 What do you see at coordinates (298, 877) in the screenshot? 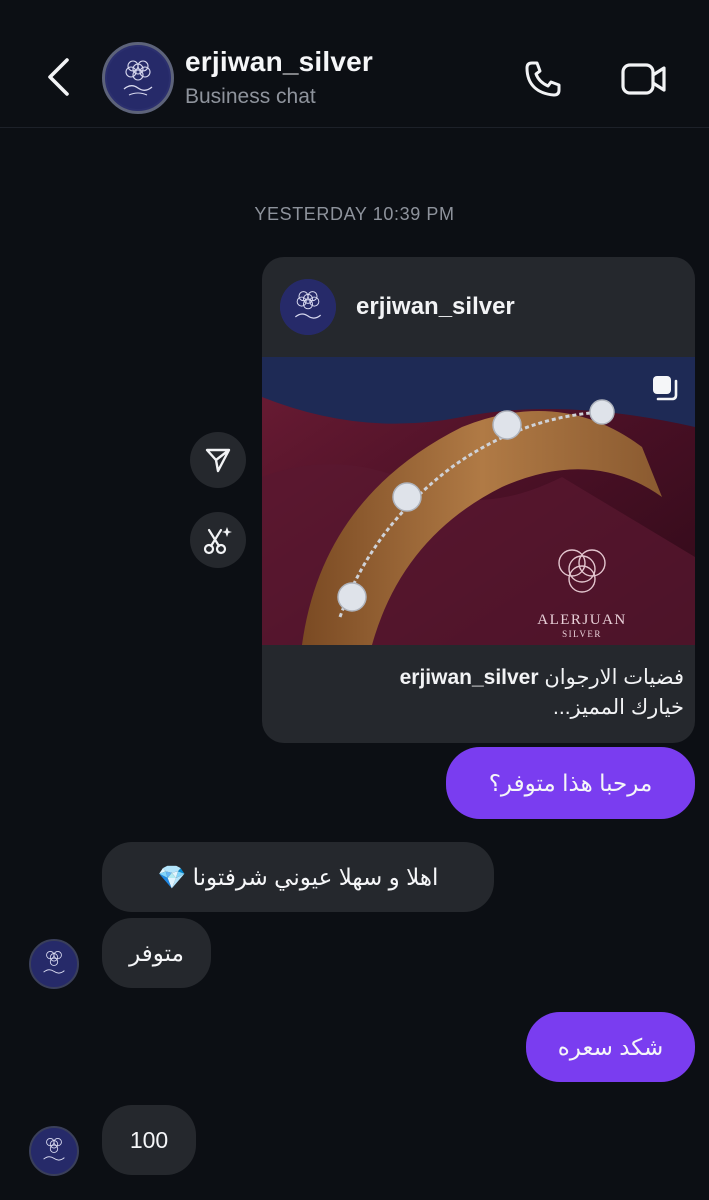
I see `incoming-message: اهلا و سهلا عيوني شرفتونا 💎` at bounding box center [298, 877].